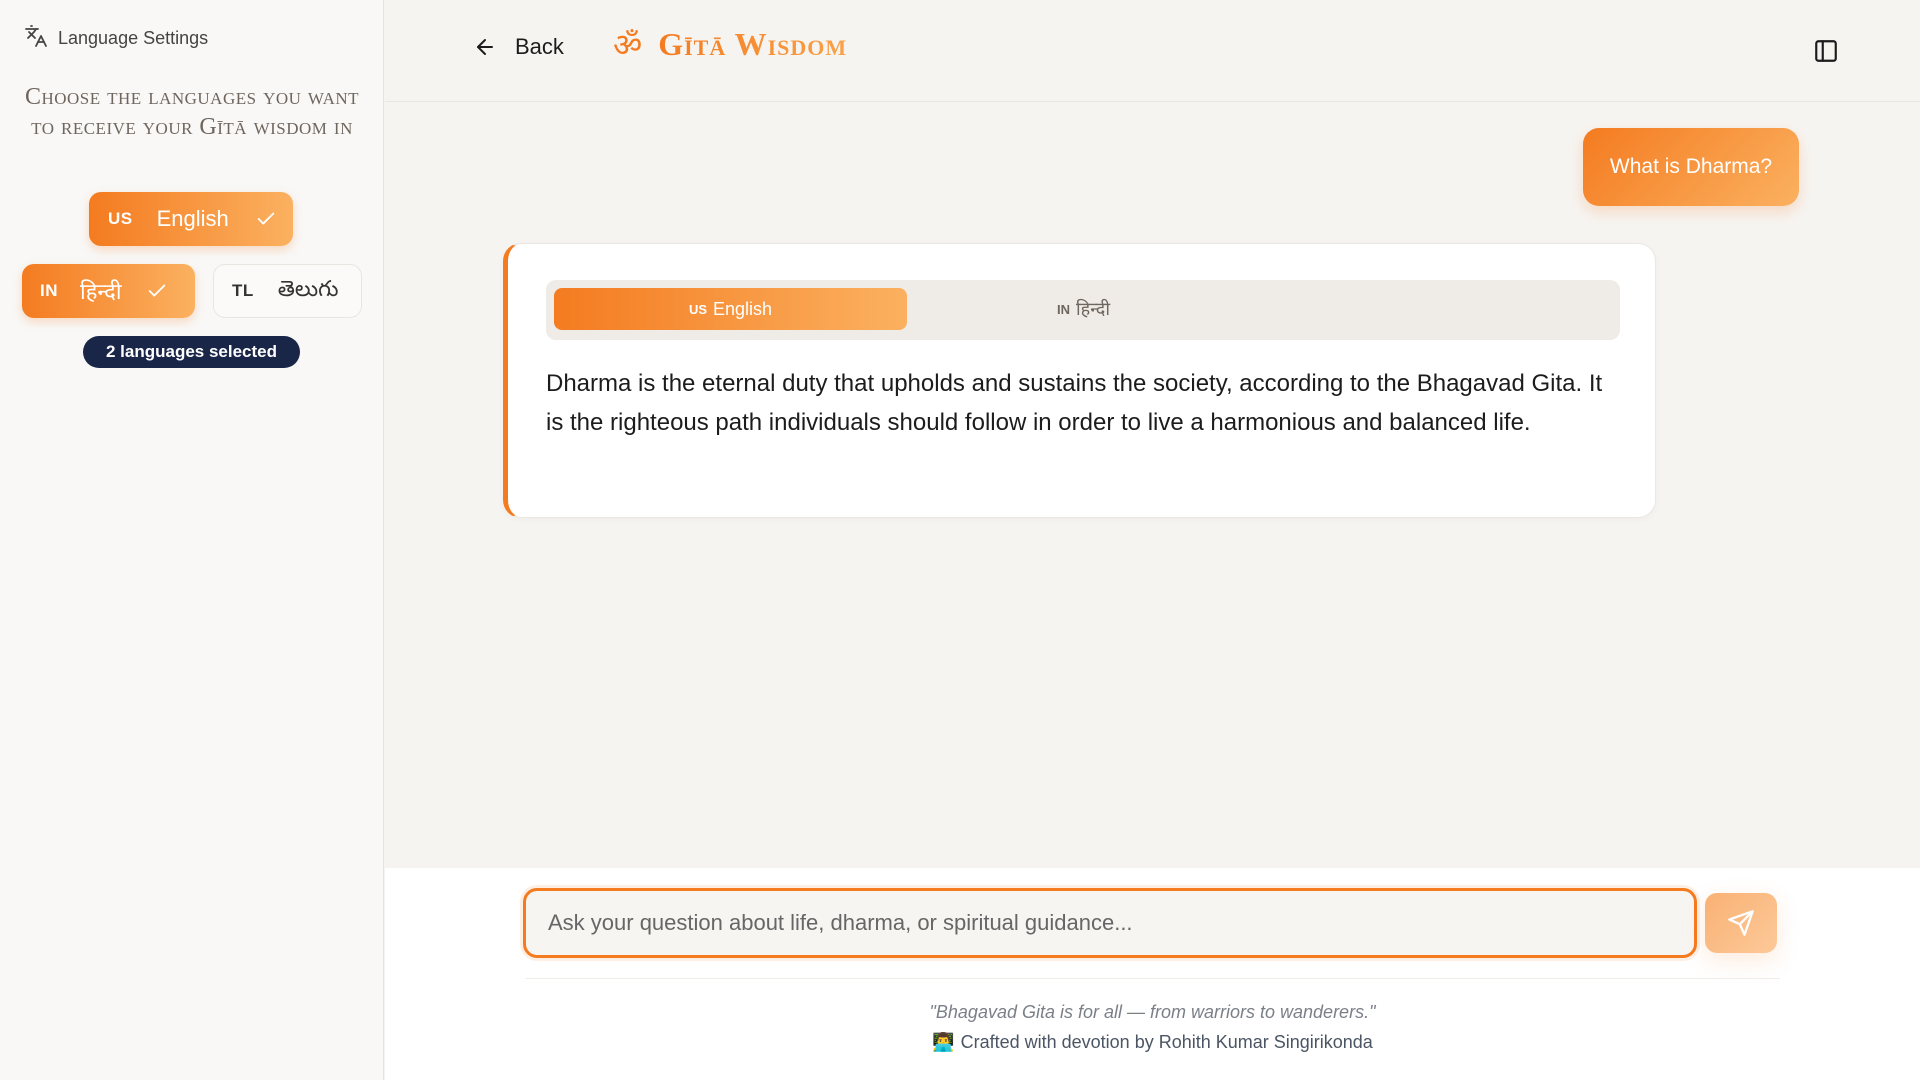  Describe the element at coordinates (1691, 167) in the screenshot. I see `user-message-bubble: What is Dharma?` at that location.